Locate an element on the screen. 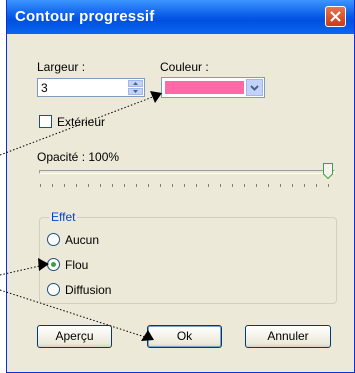 This screenshot has height=373, width=355. opacity-slider-ticks is located at coordinates (188, 186).